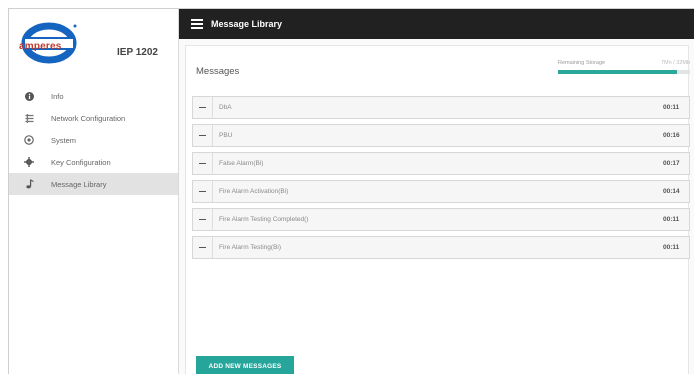  Describe the element at coordinates (197, 24) in the screenshot. I see `menu-icon` at that location.